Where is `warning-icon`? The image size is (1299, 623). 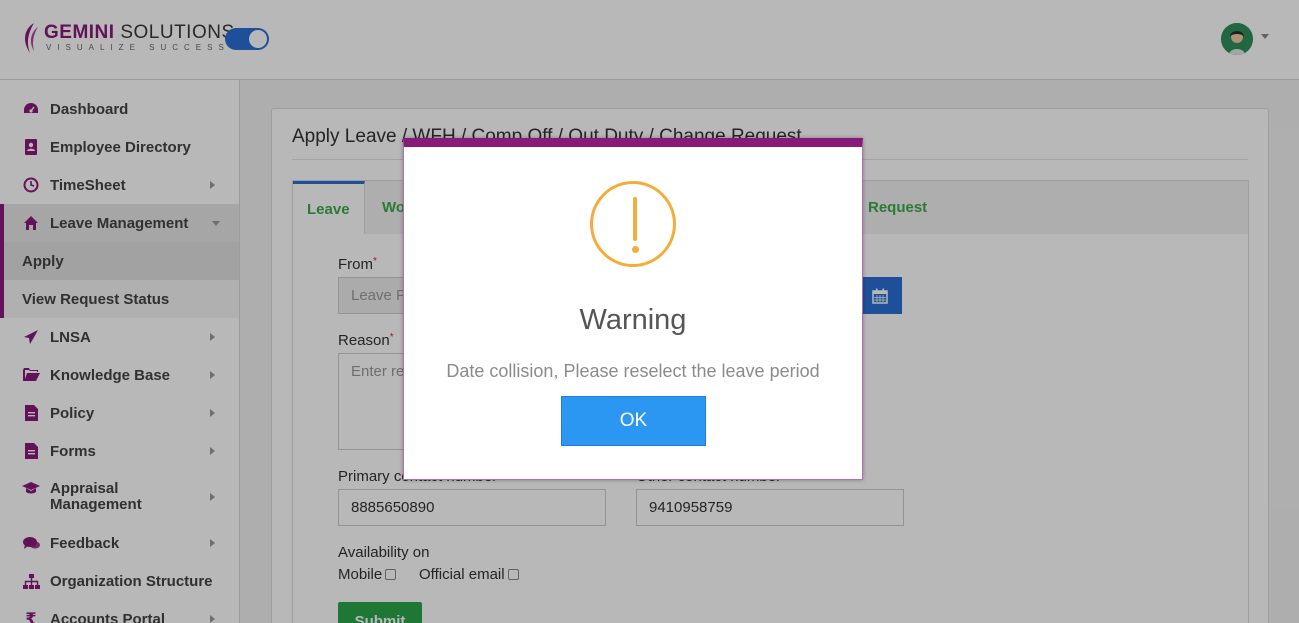
warning-icon is located at coordinates (633, 224).